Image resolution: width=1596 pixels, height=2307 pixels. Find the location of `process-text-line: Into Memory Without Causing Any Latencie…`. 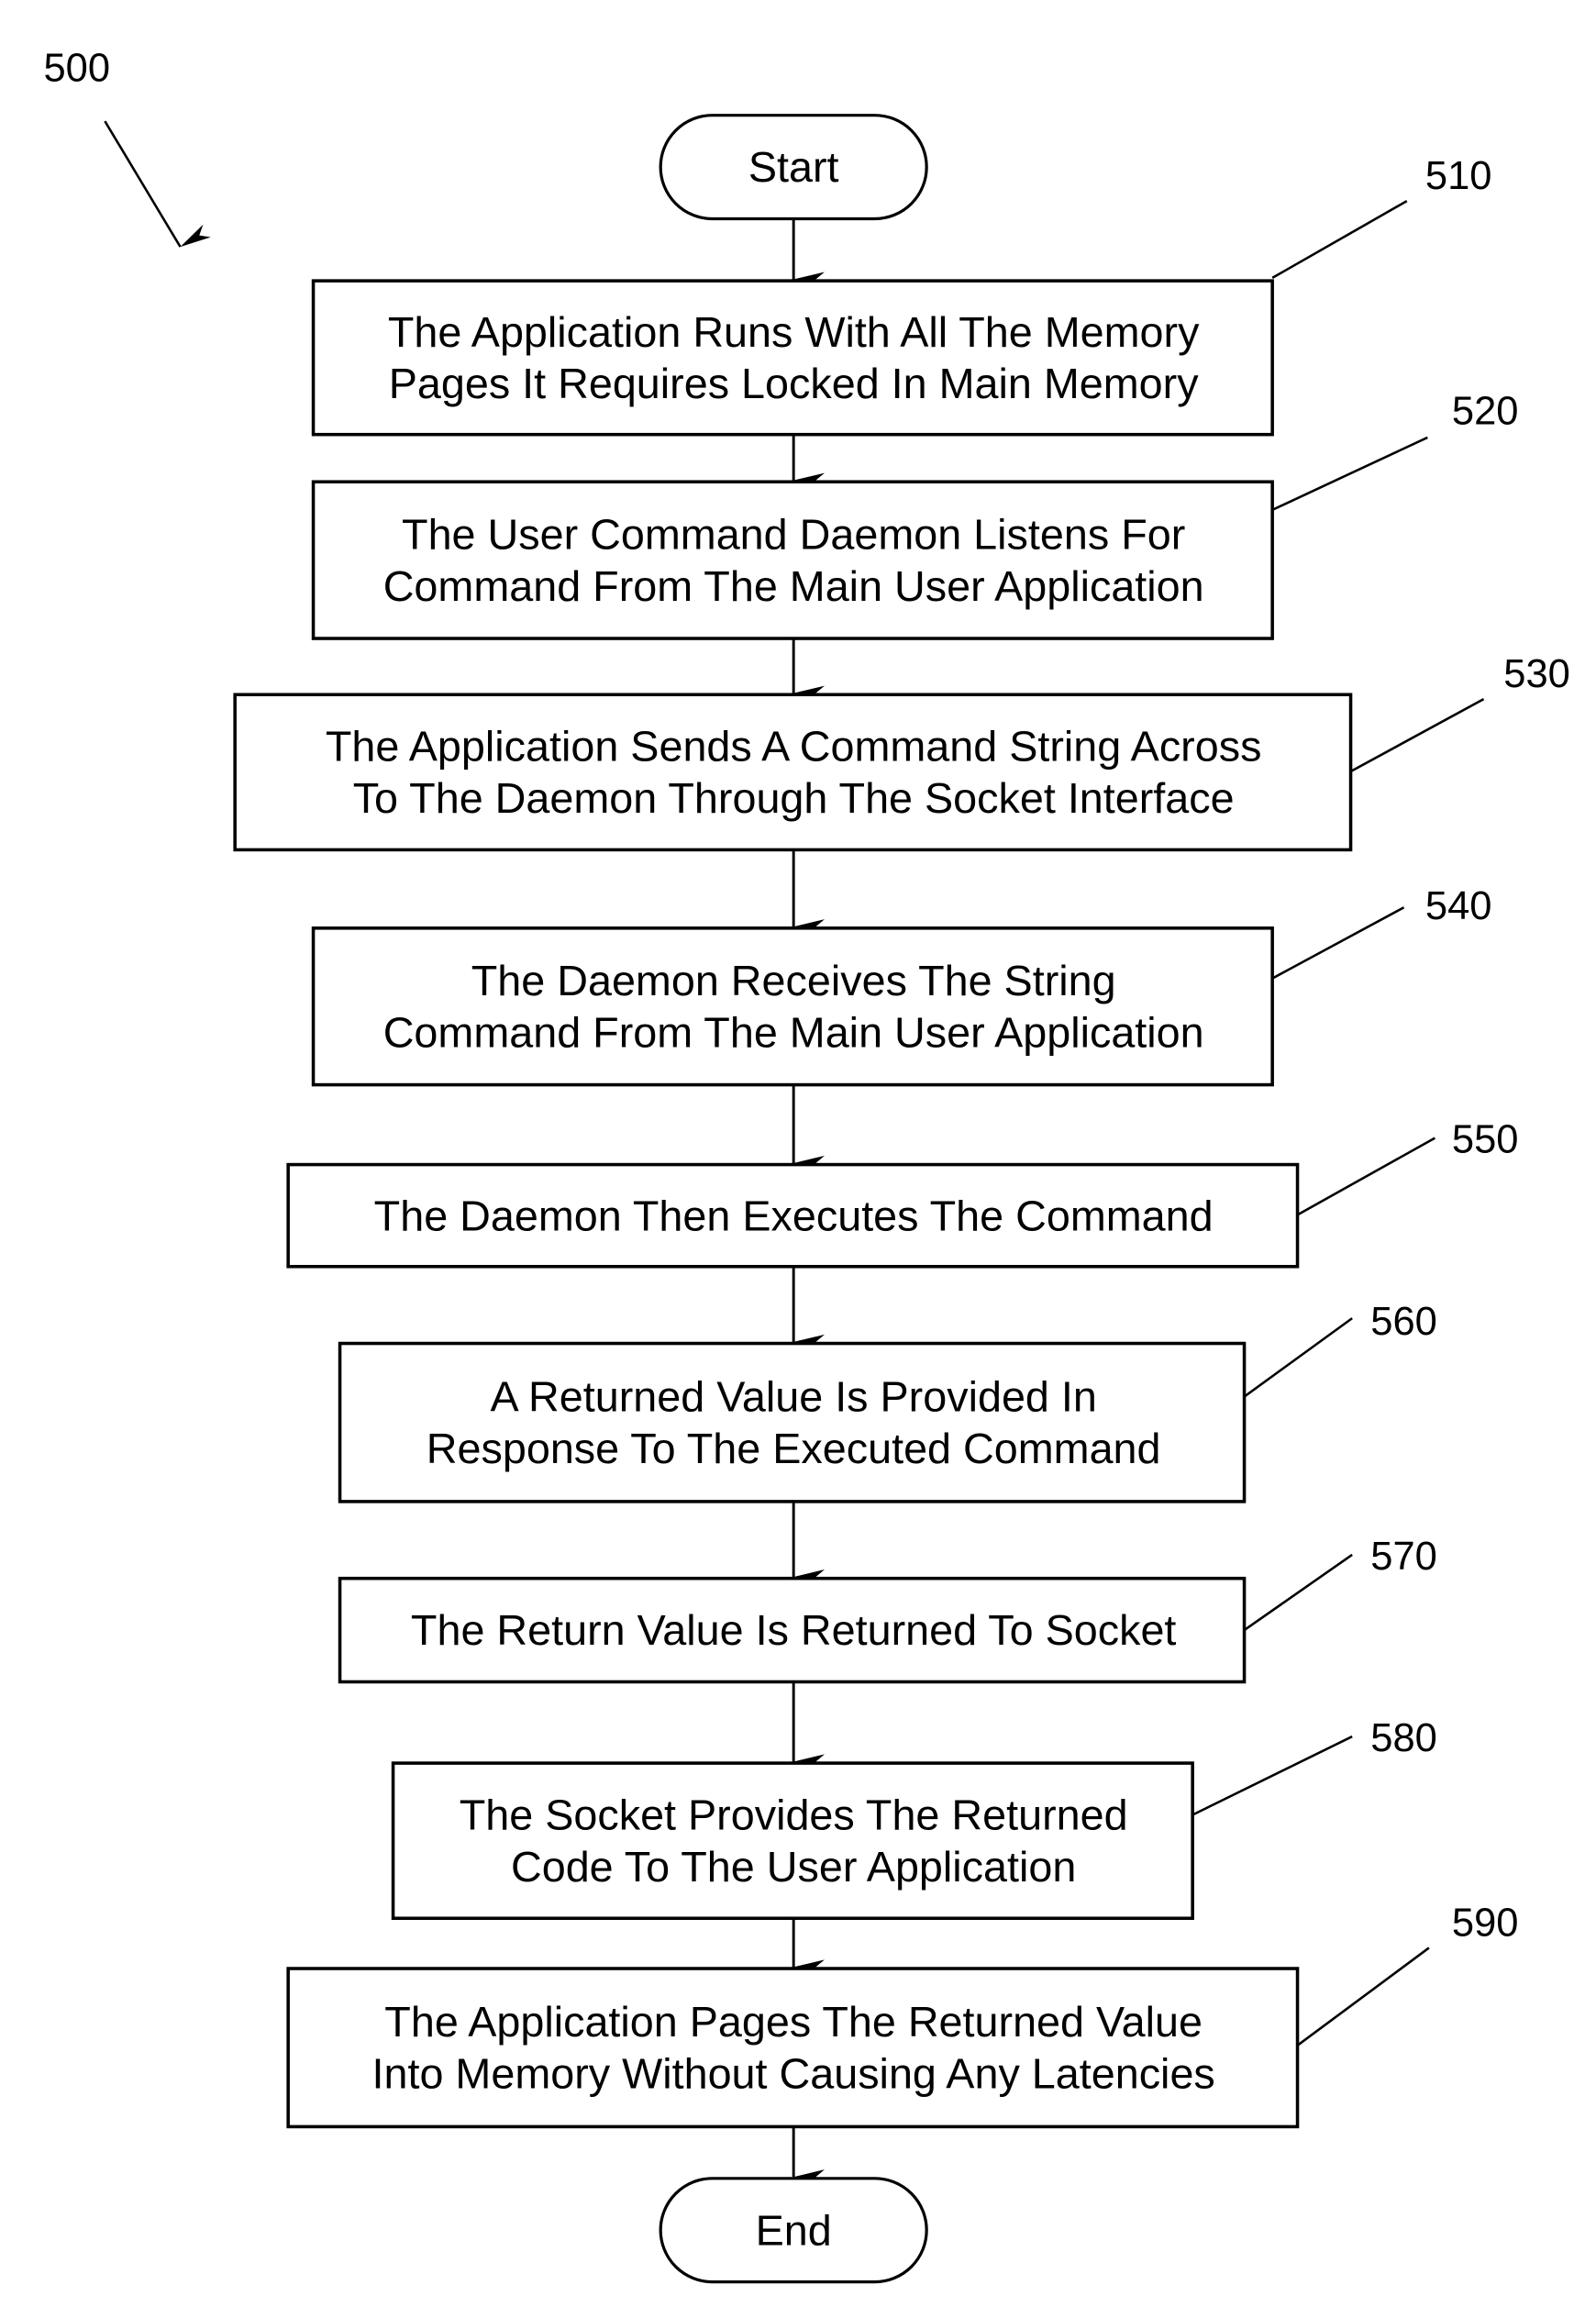

process-text-line: Into Memory Without Causing Any Latencie… is located at coordinates (793, 2074).